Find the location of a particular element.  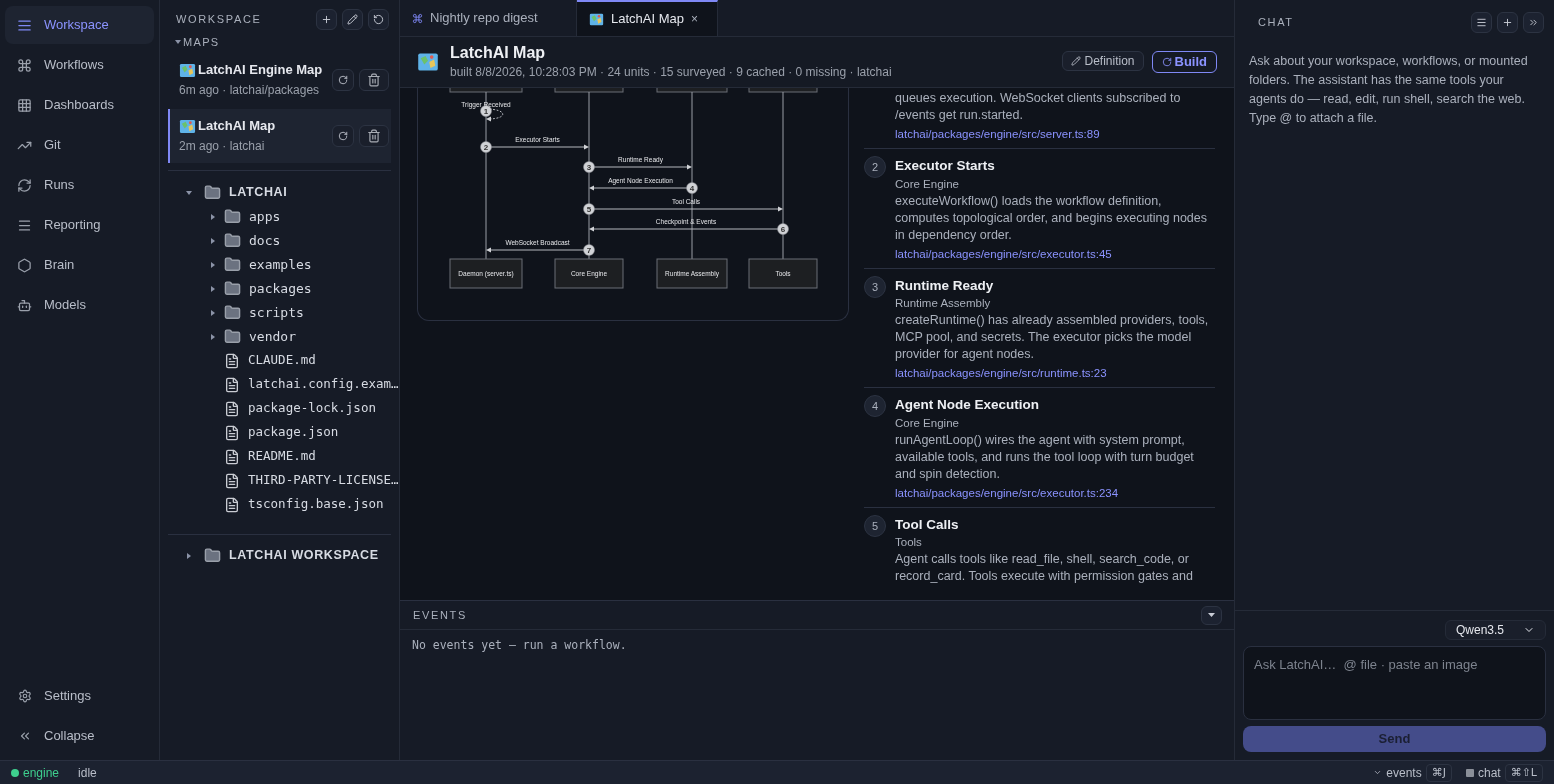

tree-item: vendor is located at coordinates (272, 336).